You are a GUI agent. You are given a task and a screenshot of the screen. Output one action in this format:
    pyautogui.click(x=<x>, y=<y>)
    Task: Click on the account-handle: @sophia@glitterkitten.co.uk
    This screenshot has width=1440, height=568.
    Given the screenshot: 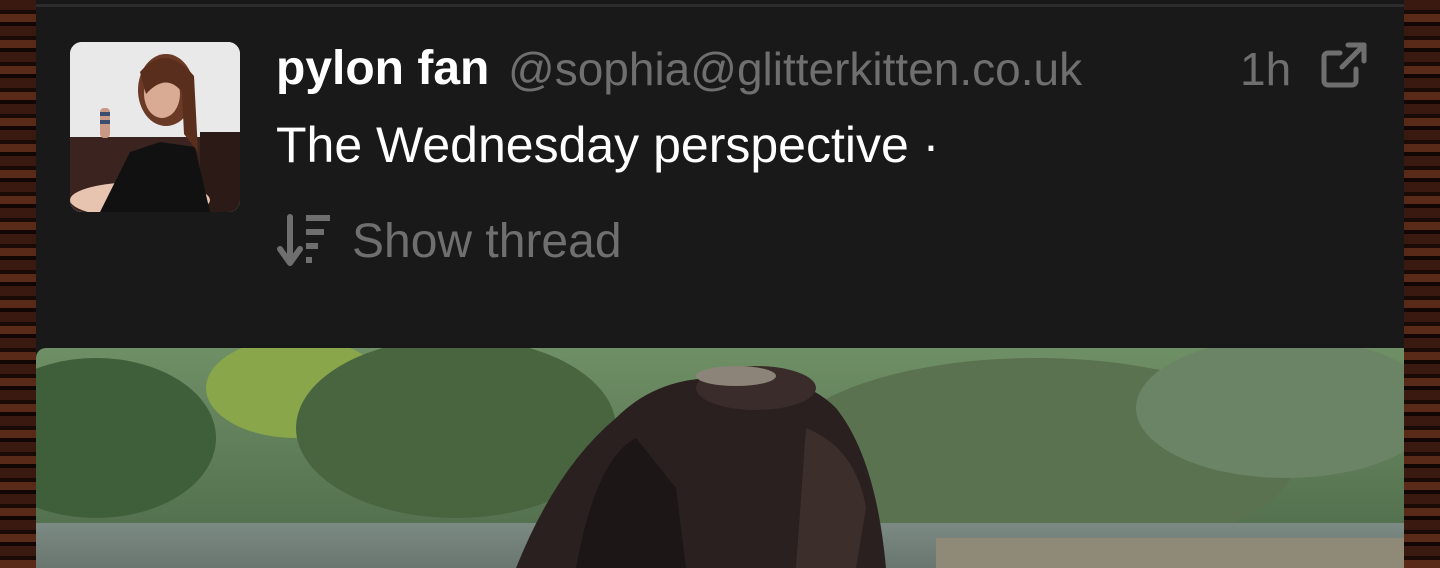 What is the action you would take?
    pyautogui.click(x=795, y=69)
    